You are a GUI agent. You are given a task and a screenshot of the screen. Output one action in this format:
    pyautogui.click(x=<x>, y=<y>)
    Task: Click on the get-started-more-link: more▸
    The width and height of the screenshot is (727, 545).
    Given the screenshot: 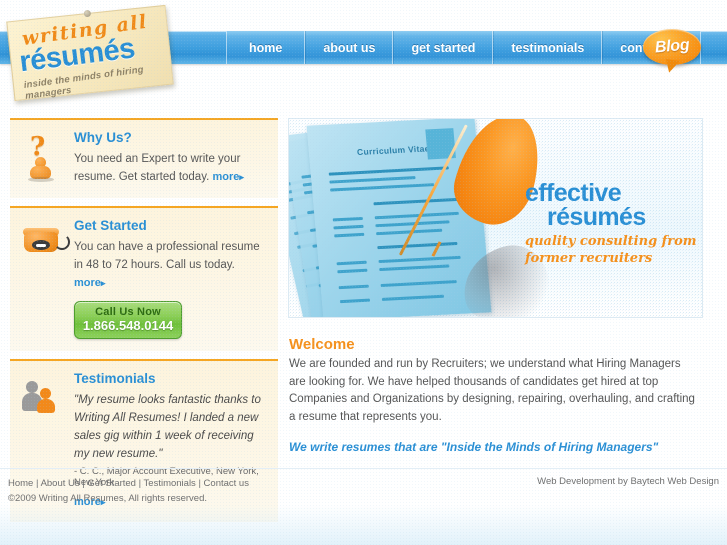 What is the action you would take?
    pyautogui.click(x=89, y=283)
    